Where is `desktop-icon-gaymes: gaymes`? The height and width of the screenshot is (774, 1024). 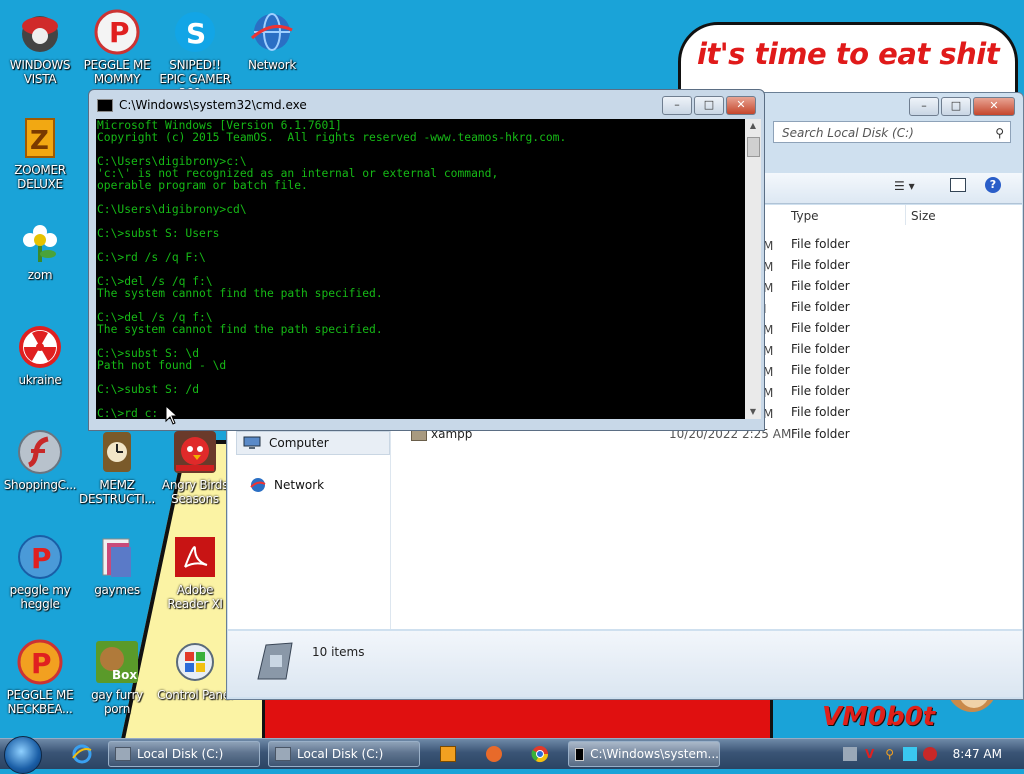
desktop-icon-gaymes: gaymes is located at coordinates (117, 565).